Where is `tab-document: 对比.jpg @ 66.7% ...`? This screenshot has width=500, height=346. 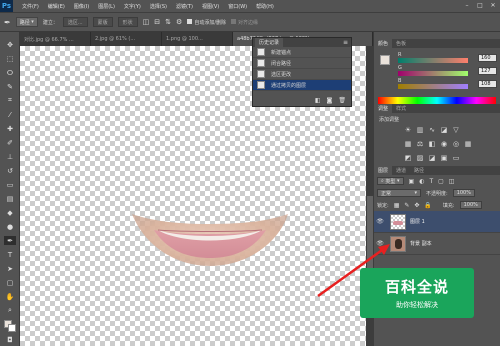
tab-document: 对比.jpg @ 66.7% ... is located at coordinates (55, 39).